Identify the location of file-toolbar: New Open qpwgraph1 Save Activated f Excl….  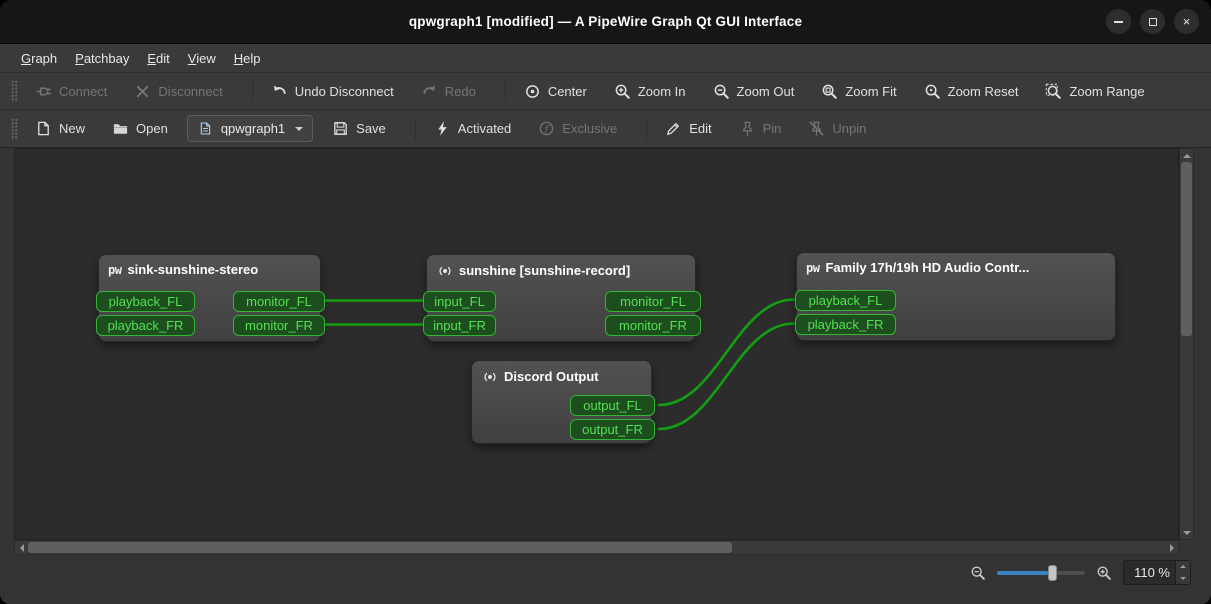
(605, 129).